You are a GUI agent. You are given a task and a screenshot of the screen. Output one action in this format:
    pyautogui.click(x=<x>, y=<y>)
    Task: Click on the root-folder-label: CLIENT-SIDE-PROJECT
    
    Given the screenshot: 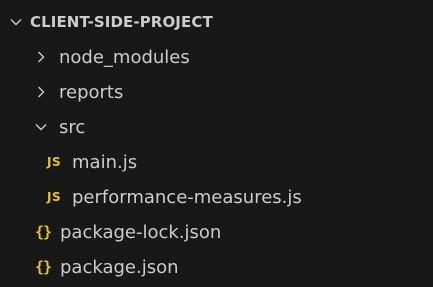 What is the action you would take?
    pyautogui.click(x=121, y=22)
    